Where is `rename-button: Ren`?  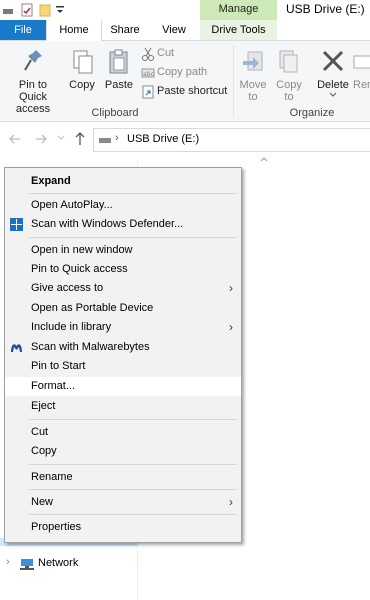 rename-button: Ren is located at coordinates (360, 74).